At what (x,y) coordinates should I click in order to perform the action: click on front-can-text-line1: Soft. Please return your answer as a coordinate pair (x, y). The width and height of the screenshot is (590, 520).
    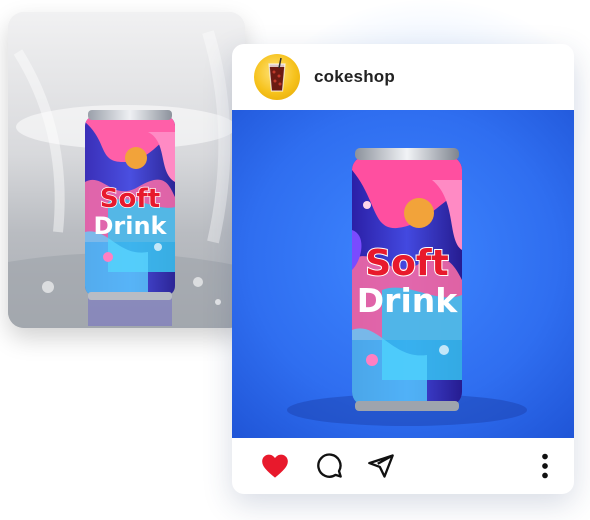
    Looking at the image, I should click on (407, 263).